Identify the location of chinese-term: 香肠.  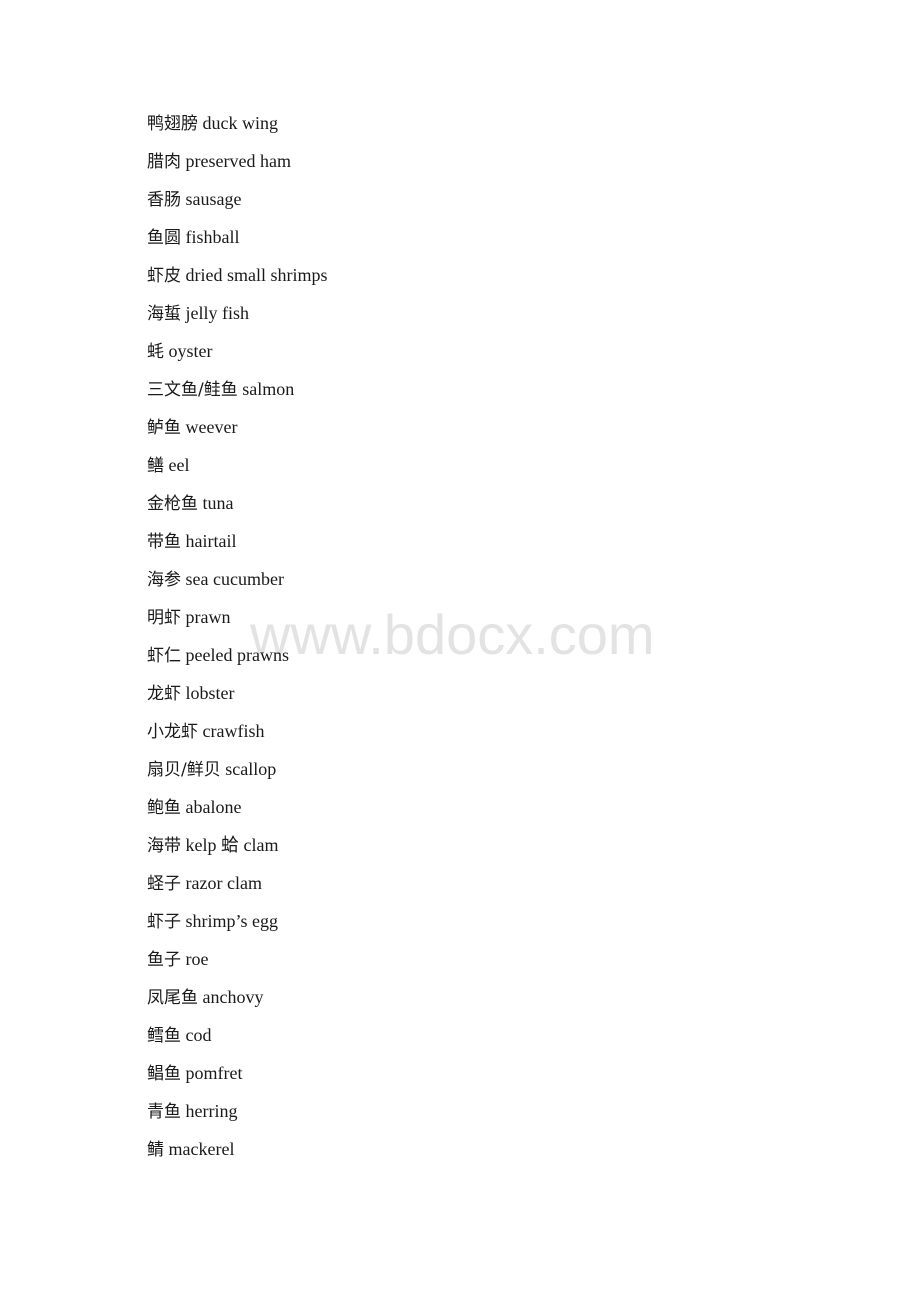
(164, 200).